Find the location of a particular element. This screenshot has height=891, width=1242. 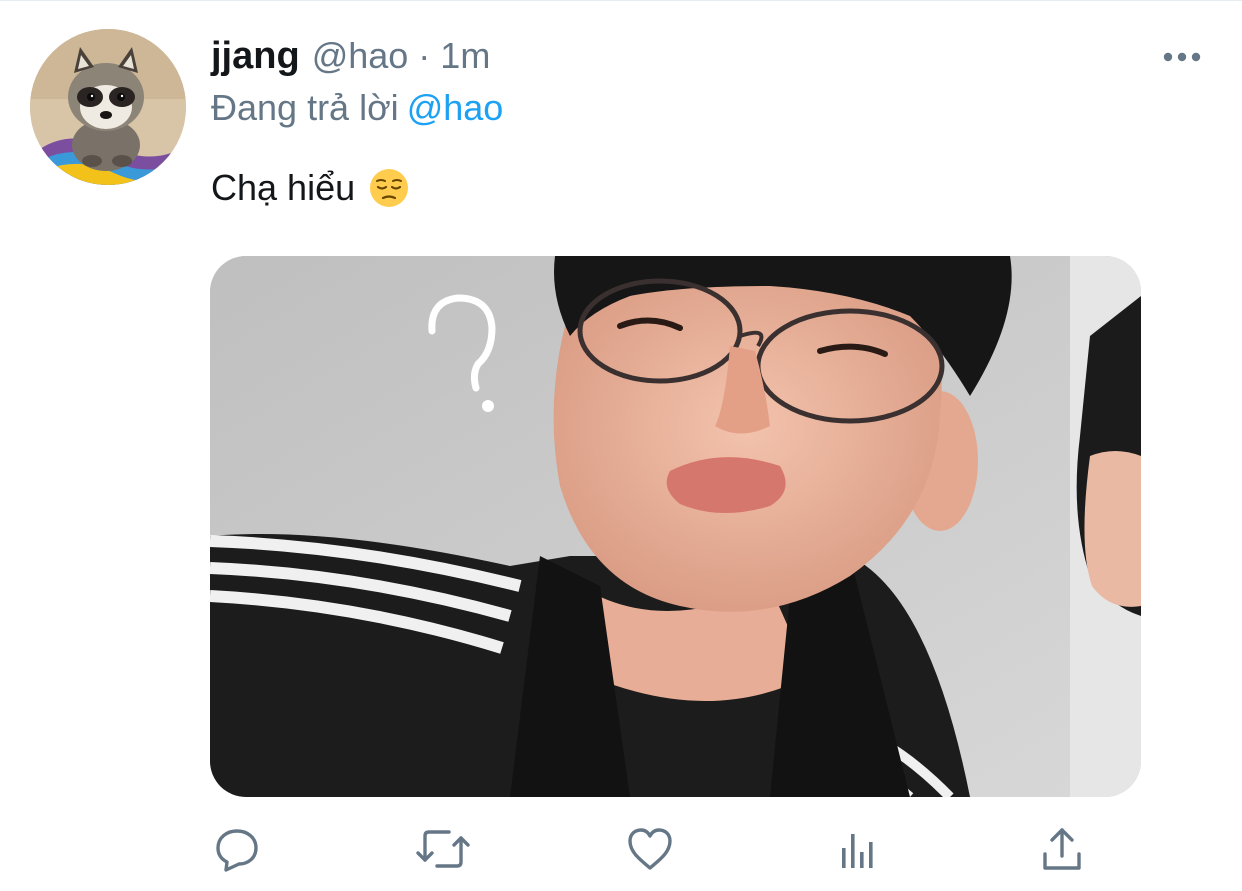

tweet-header: jjang @hao · 1m is located at coordinates (350, 58).